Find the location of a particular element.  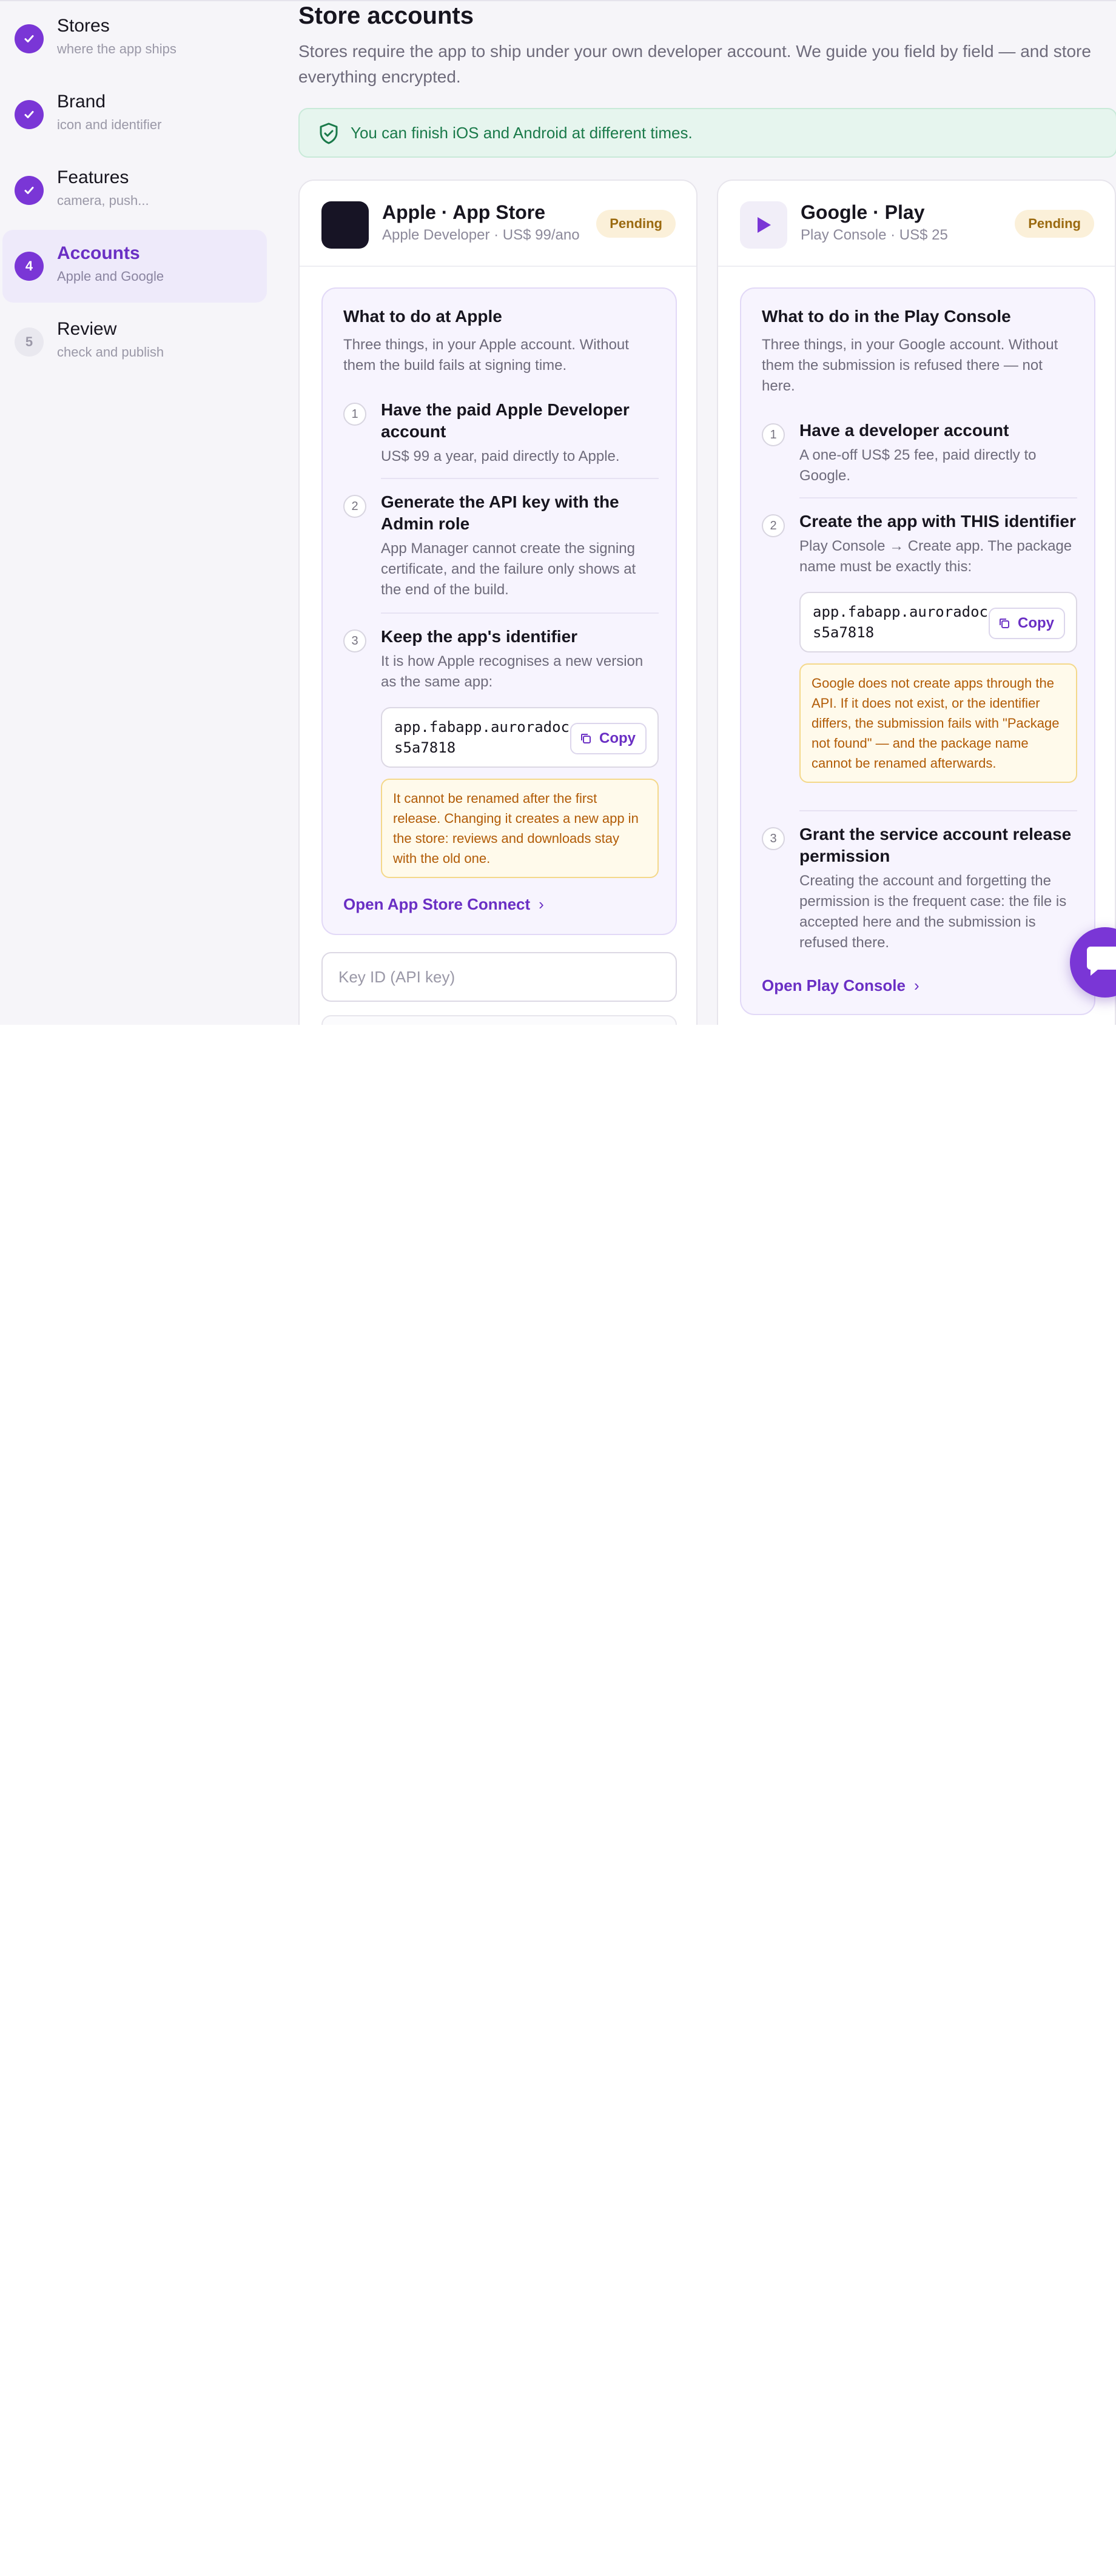

key-id-placeholder: Key ID (API key) is located at coordinates (397, 977).